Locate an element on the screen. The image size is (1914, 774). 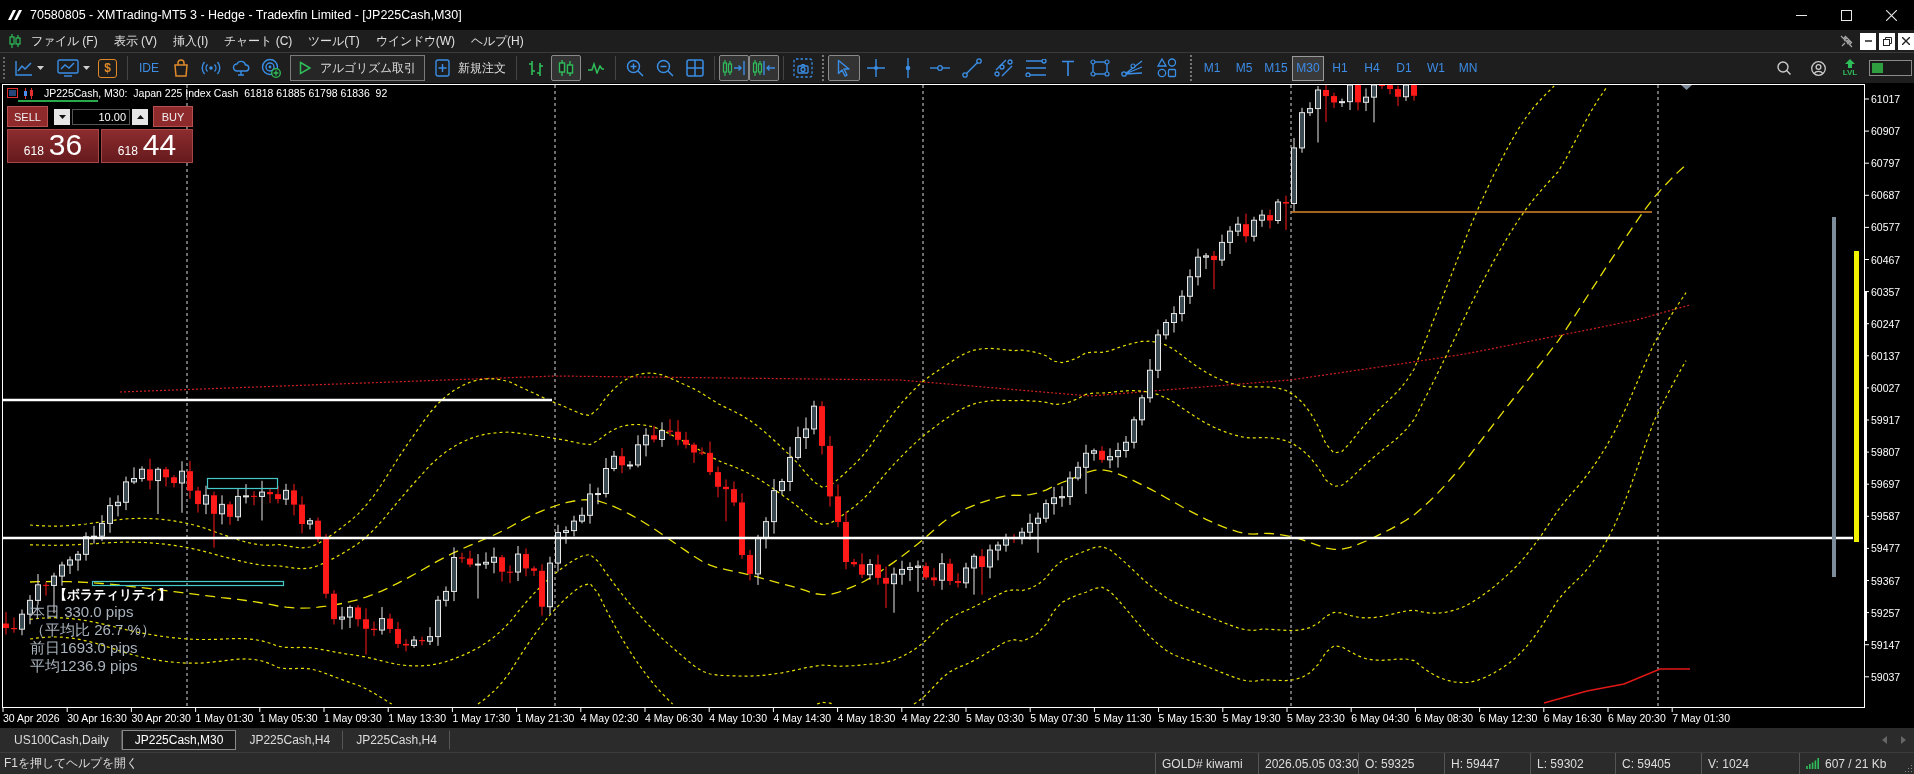
fibonacci-icon is located at coordinates (1036, 68).